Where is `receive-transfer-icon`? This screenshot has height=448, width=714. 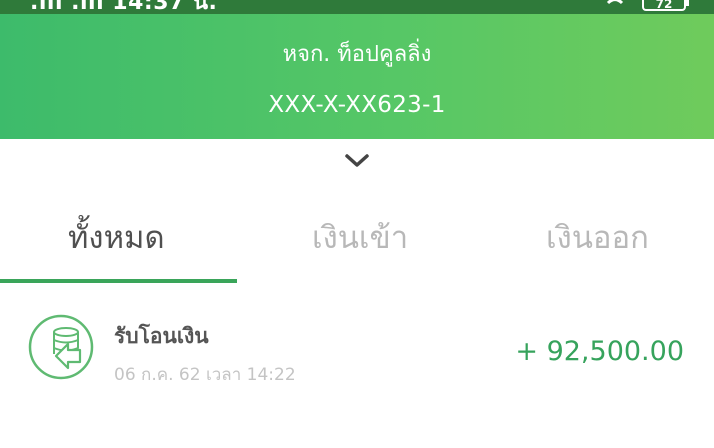
receive-transfer-icon is located at coordinates (61, 347).